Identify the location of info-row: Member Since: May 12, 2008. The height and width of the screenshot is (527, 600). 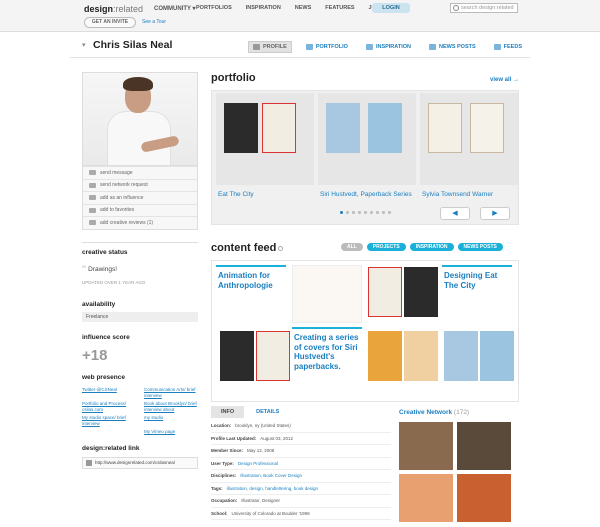
(301, 451).